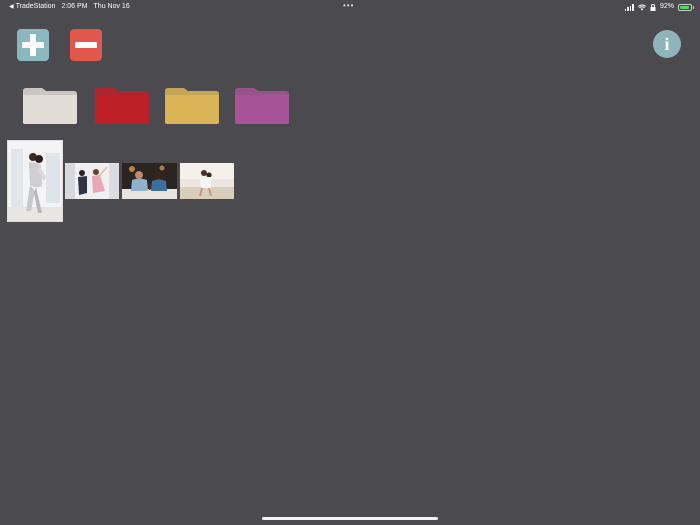 The image size is (700, 525). I want to click on remove-button, so click(86, 45).